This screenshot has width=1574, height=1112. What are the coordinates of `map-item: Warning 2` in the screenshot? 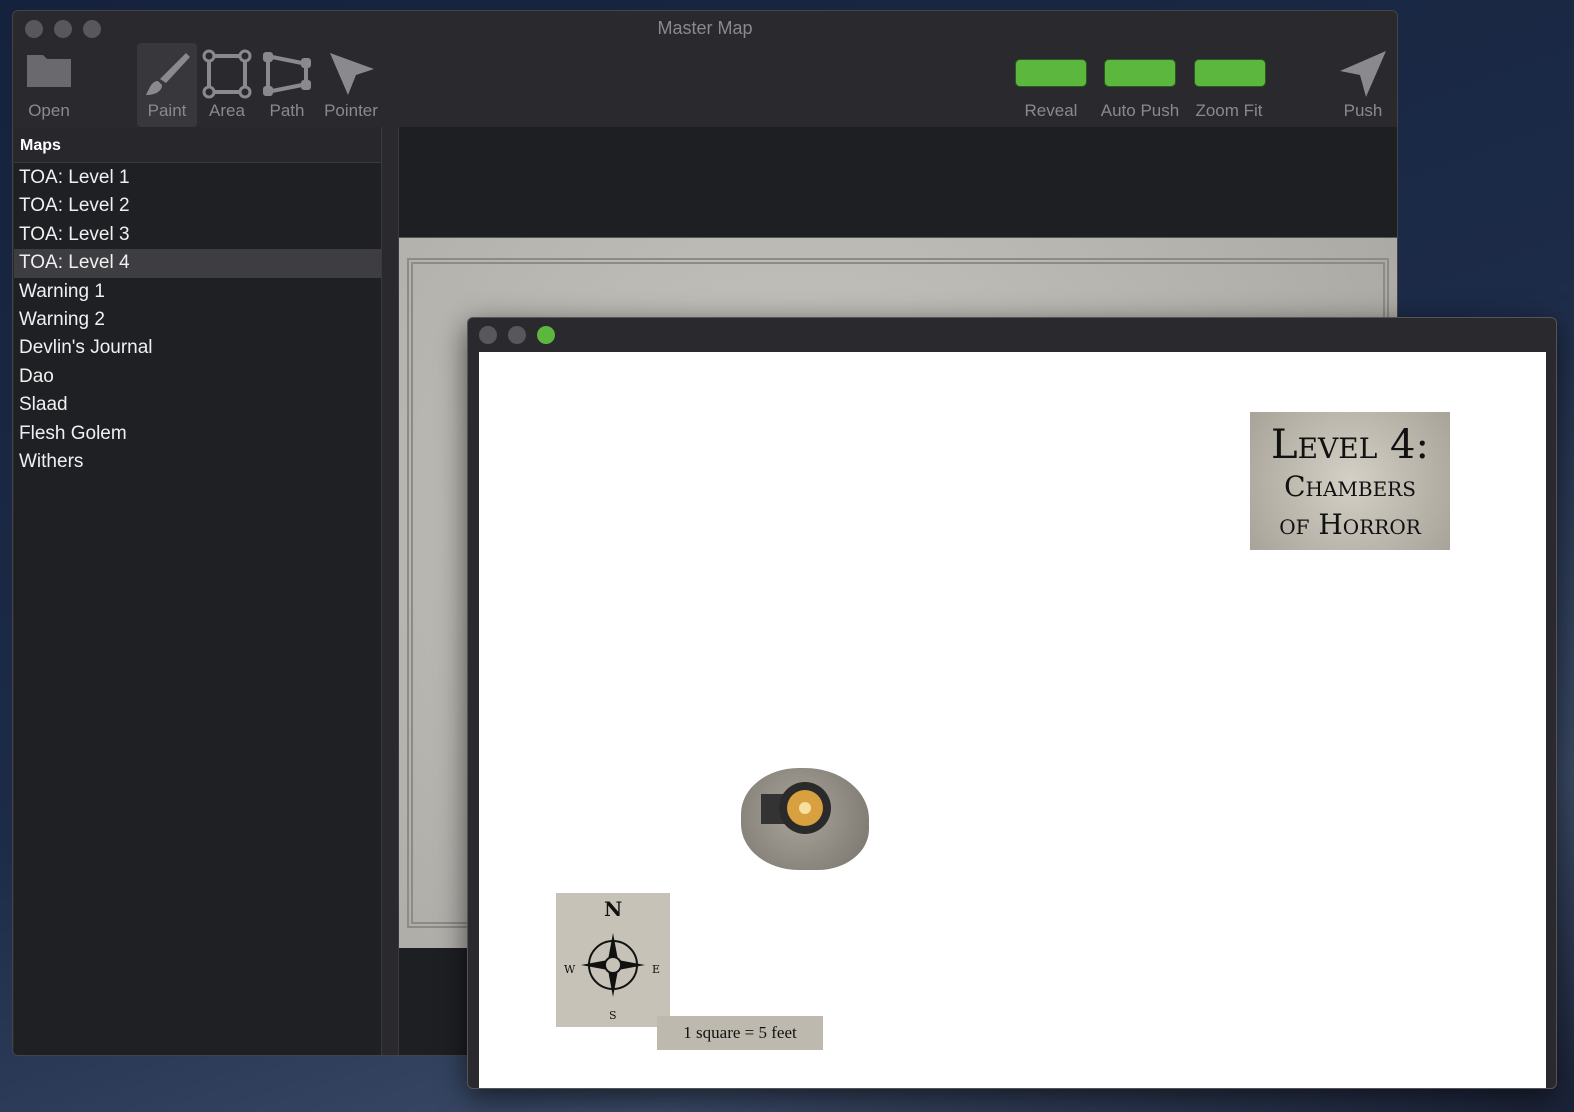 It's located at (197, 320).